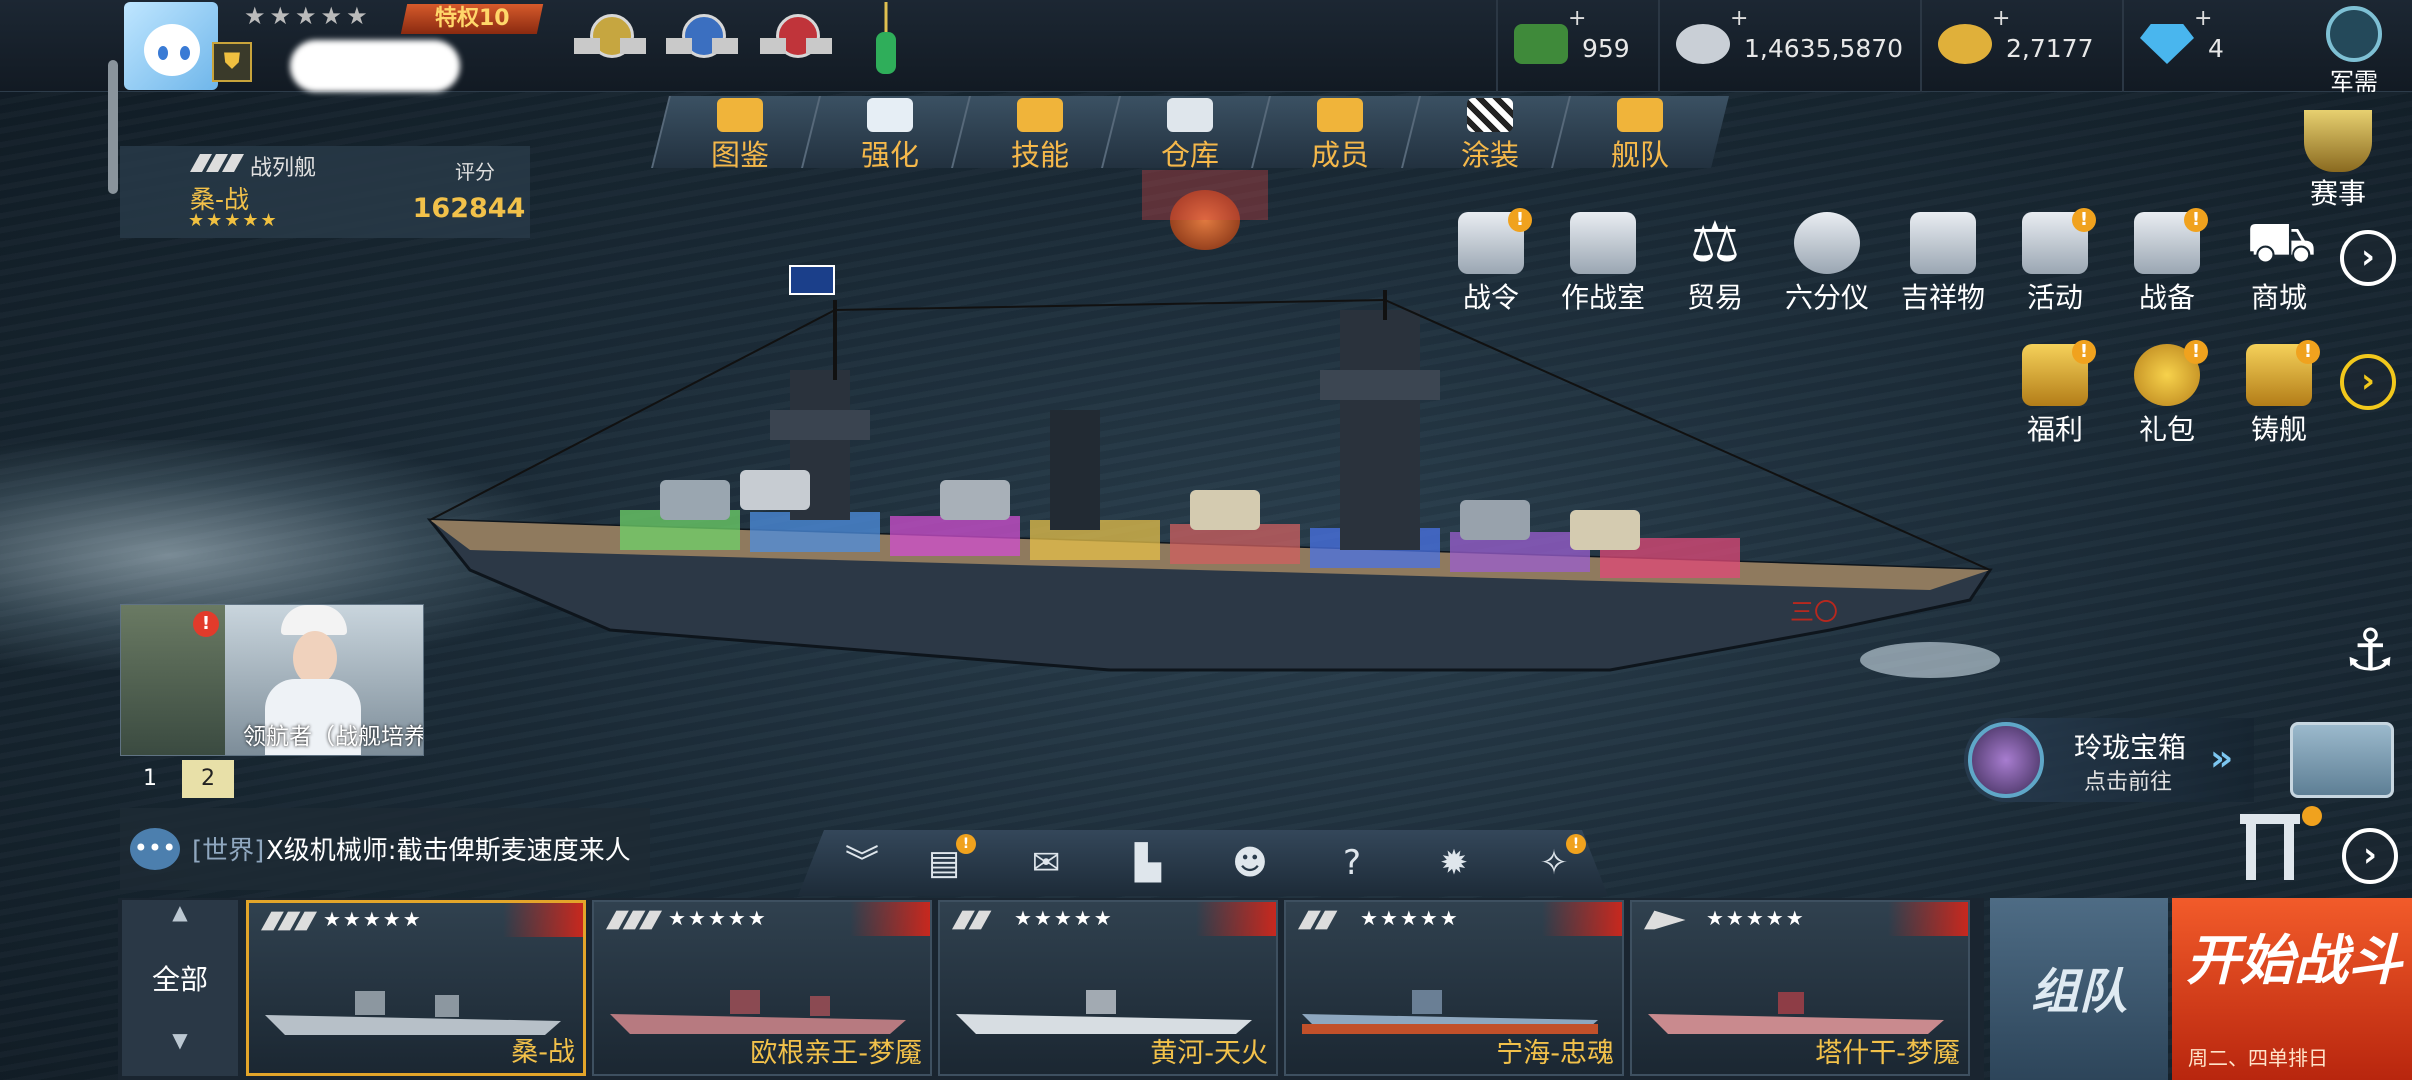  What do you see at coordinates (1827, 243) in the screenshot?
I see `sextant-icon` at bounding box center [1827, 243].